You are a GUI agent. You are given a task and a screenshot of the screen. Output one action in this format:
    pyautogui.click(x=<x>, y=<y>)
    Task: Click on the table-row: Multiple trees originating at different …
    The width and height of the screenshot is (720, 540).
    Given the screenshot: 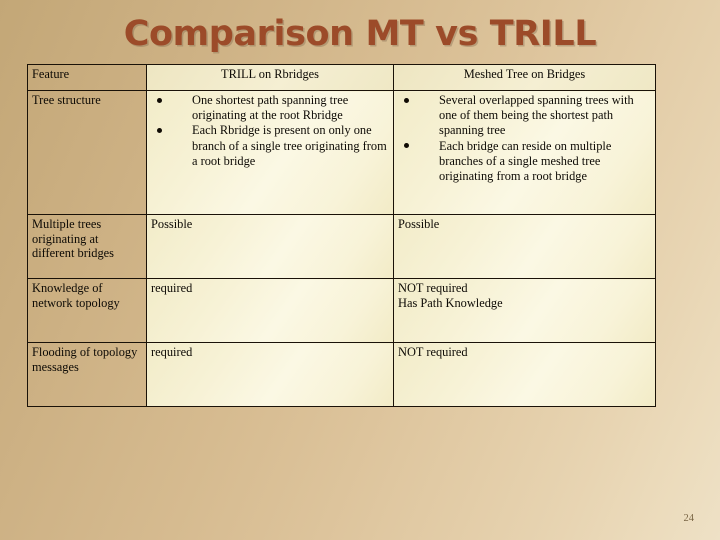 What is the action you would take?
    pyautogui.click(x=341, y=246)
    